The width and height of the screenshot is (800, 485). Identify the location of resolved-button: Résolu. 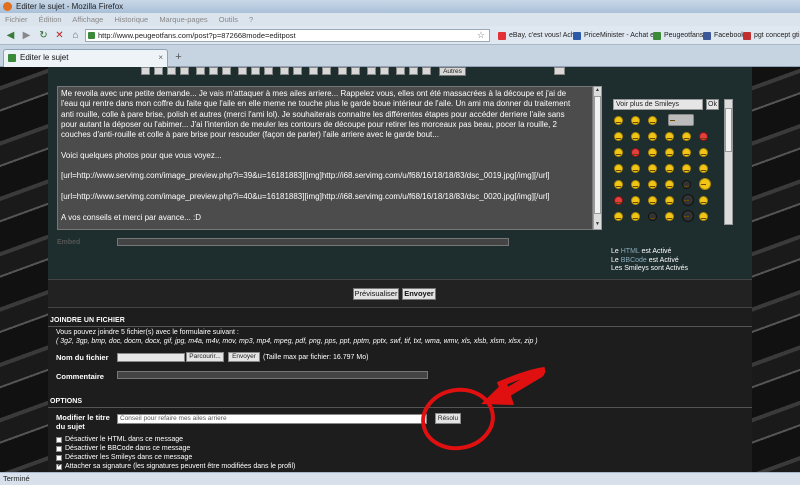
(448, 418).